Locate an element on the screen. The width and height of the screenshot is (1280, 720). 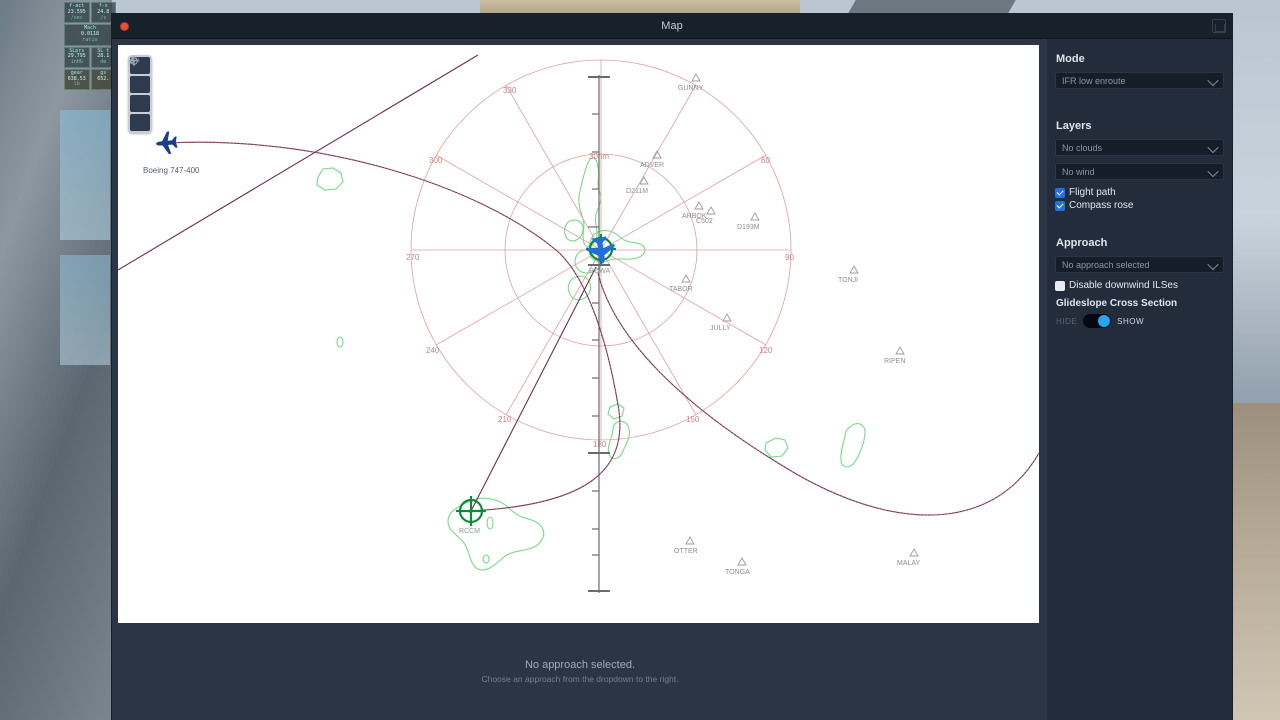
maximize-icon is located at coordinates (1219, 26).